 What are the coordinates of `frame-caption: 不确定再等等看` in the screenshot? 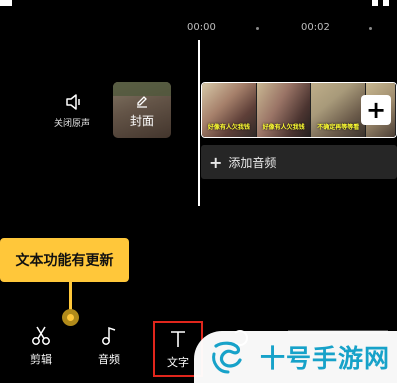 It's located at (338, 127).